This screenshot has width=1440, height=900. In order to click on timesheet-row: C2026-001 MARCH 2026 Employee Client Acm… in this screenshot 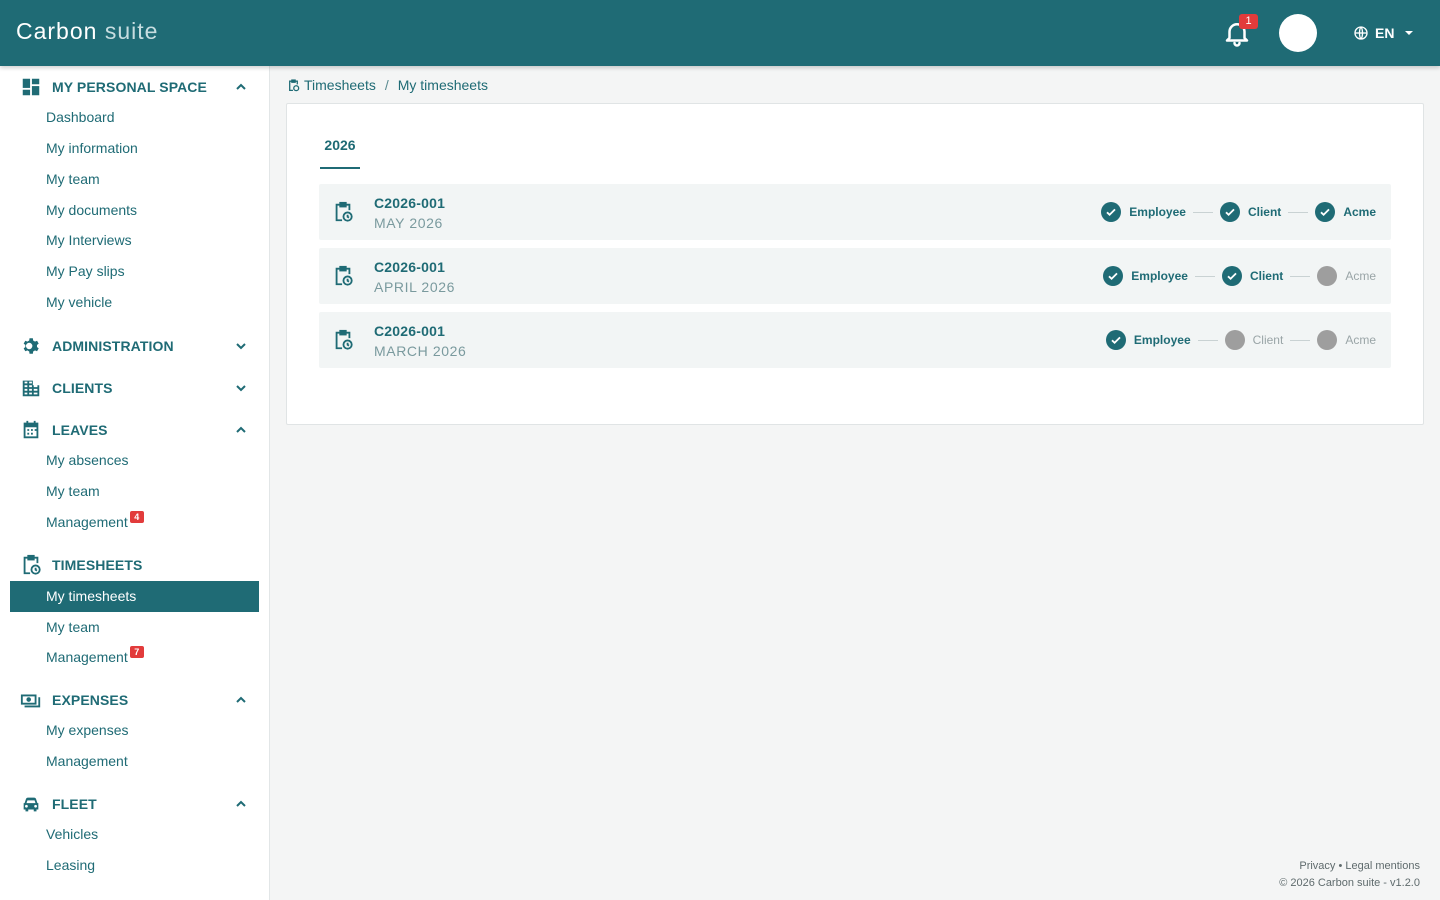, I will do `click(855, 340)`.